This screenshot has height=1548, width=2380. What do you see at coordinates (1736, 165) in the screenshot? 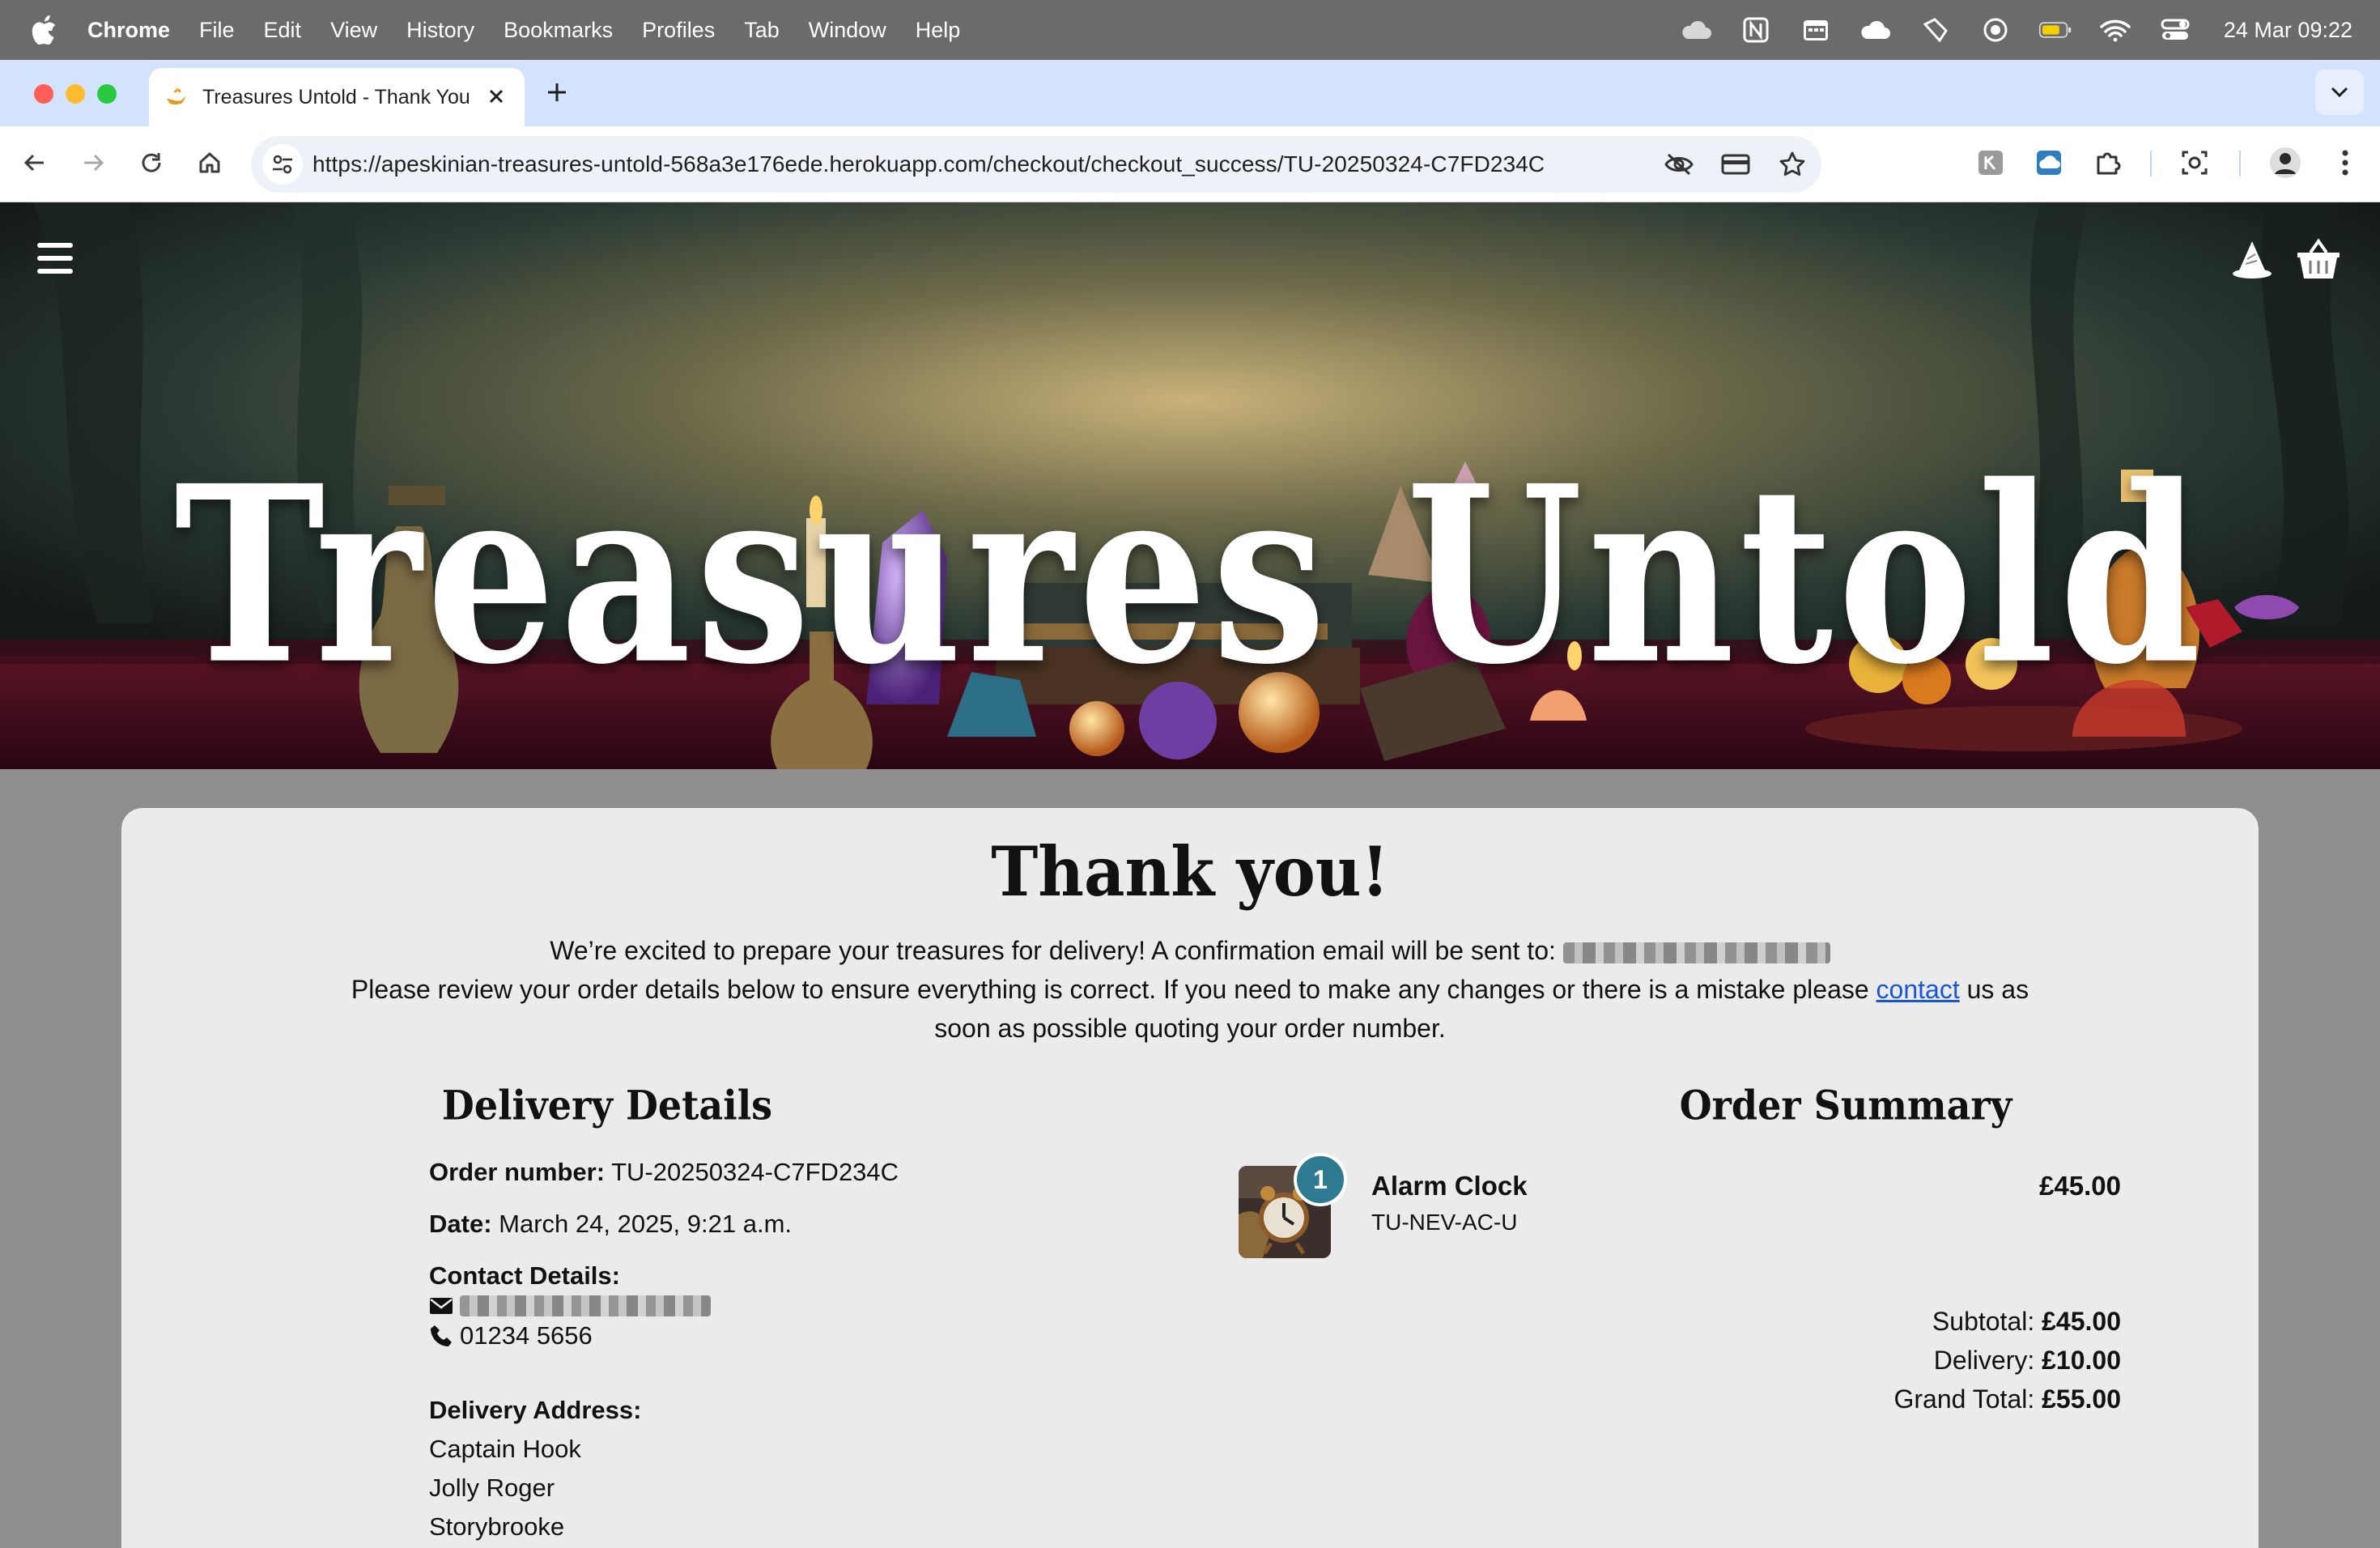
I see `card-icon` at bounding box center [1736, 165].